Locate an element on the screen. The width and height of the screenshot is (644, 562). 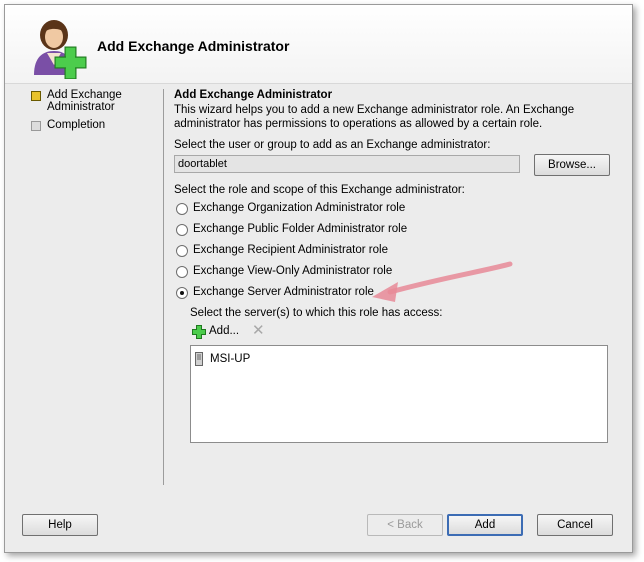
cancel-button: Cancel is located at coordinates (575, 525).